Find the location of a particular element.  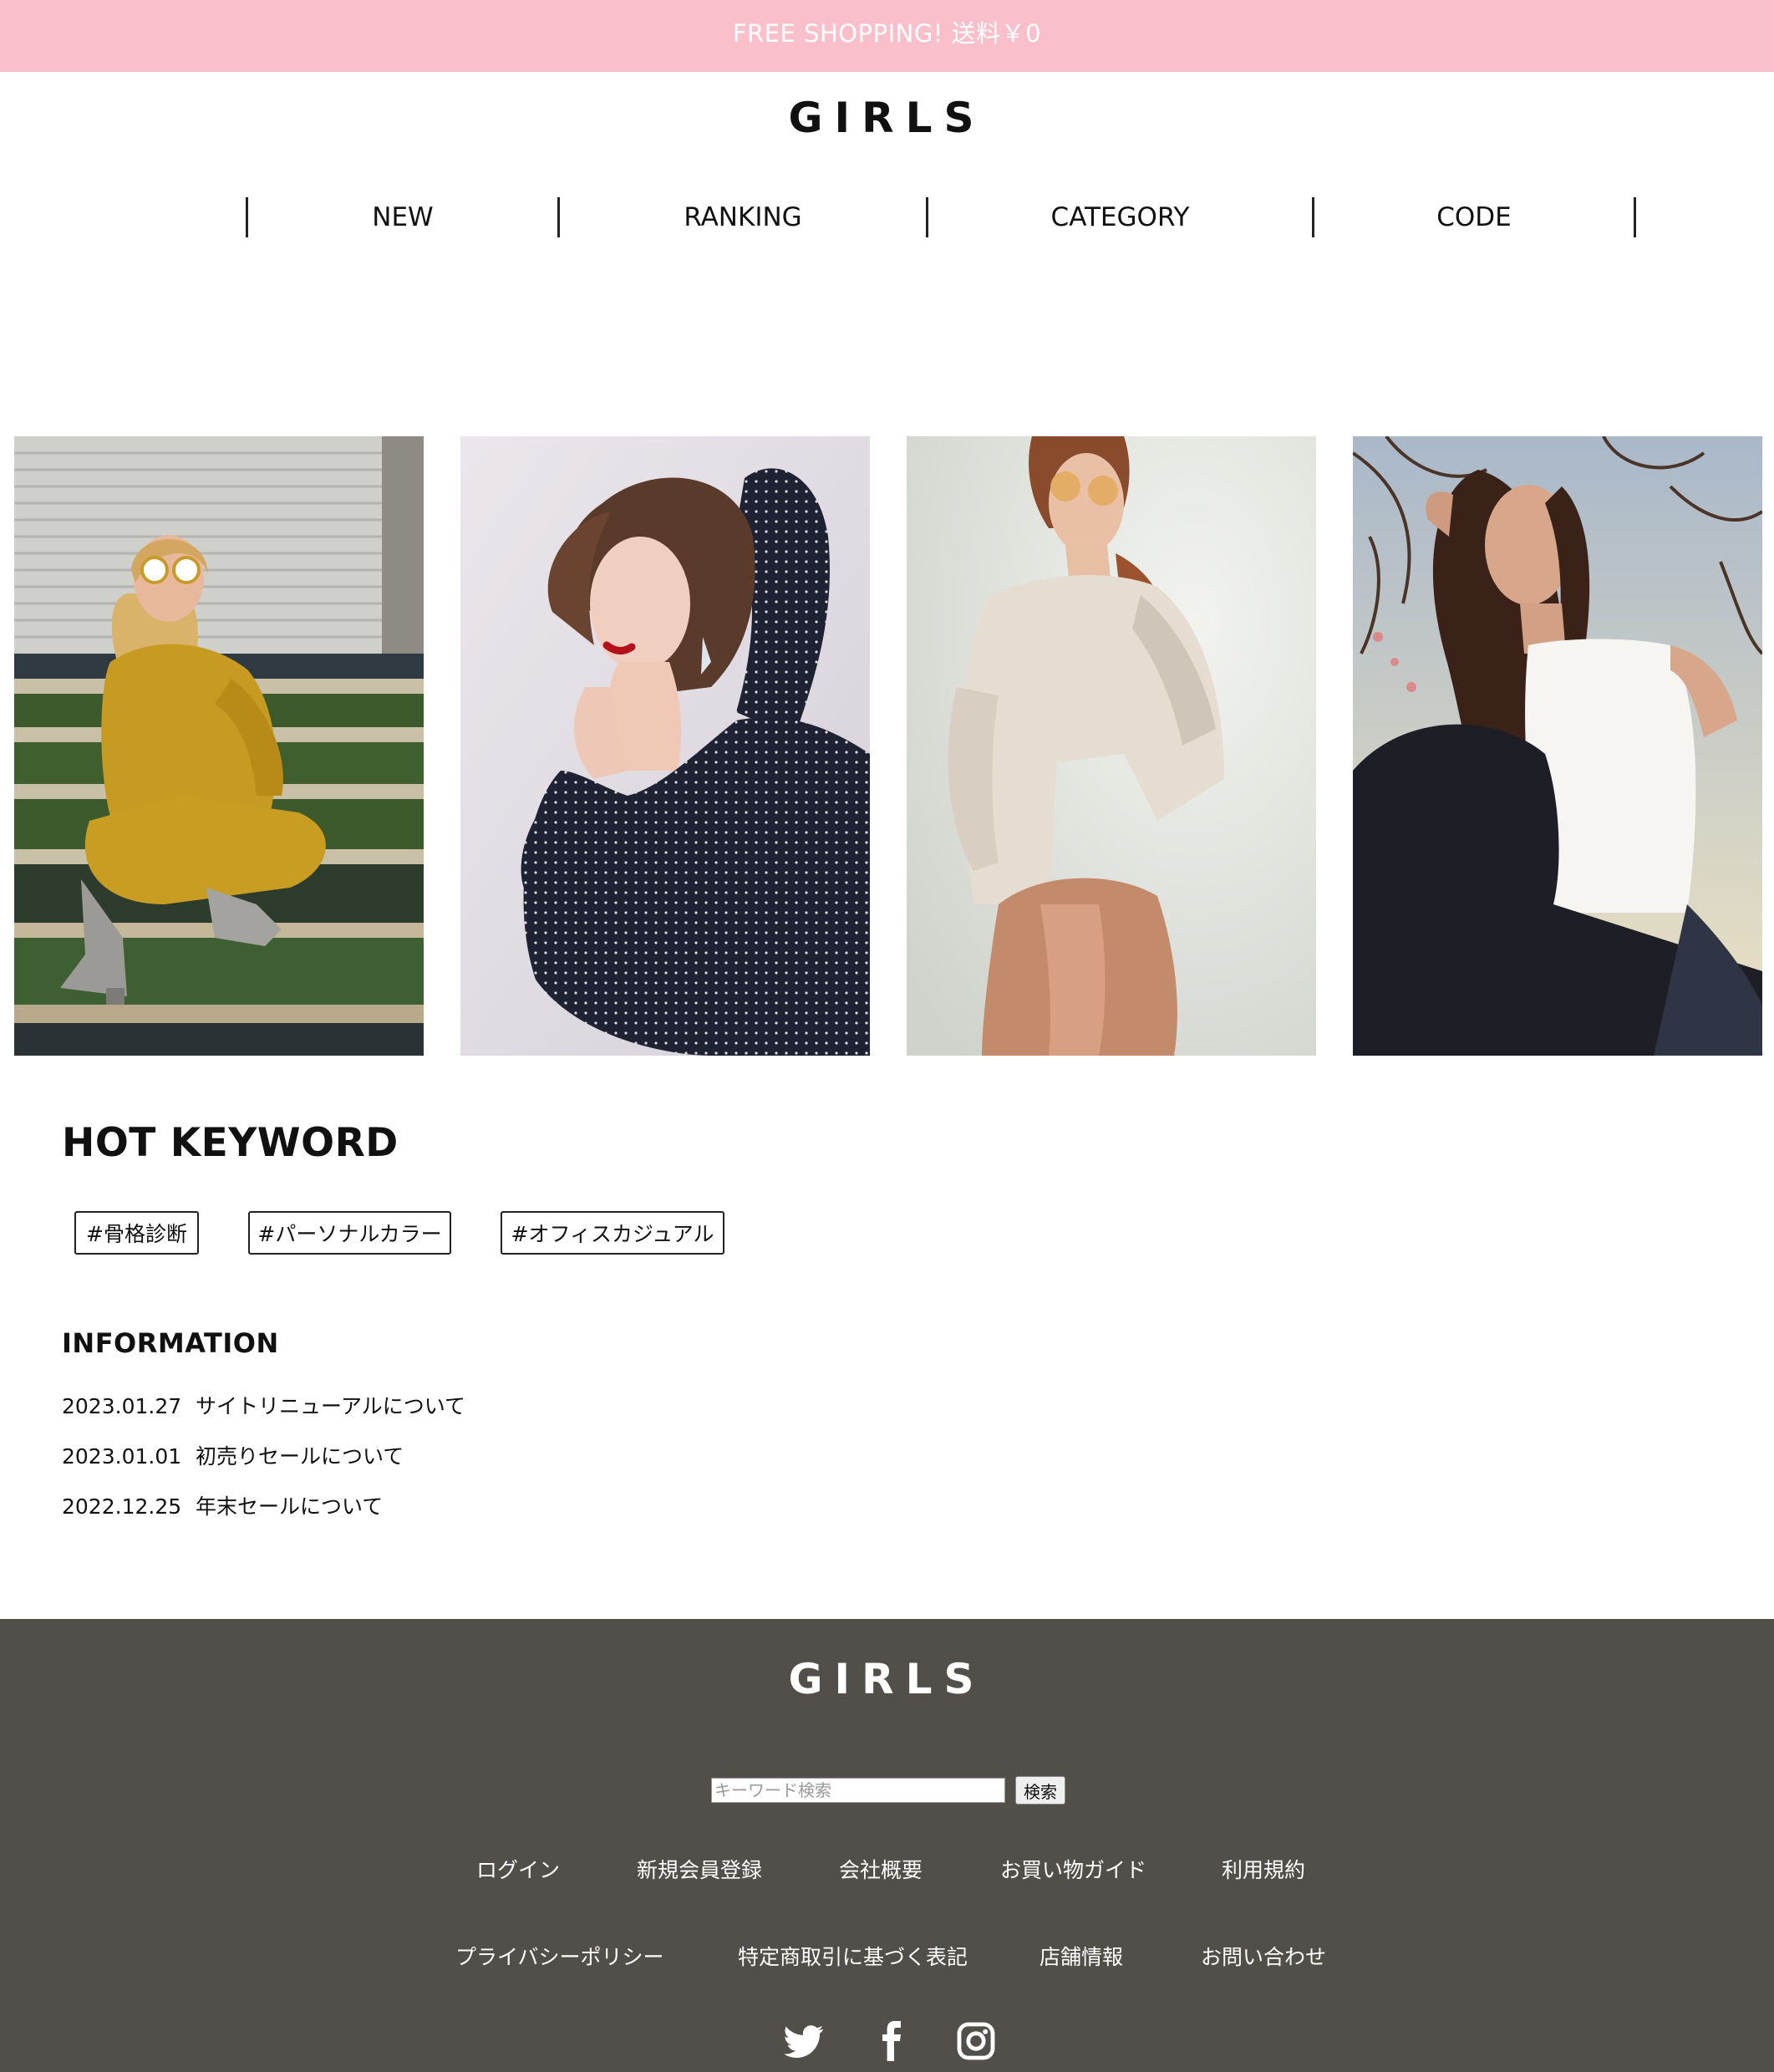

nav-item-new: NEW is located at coordinates (402, 217).